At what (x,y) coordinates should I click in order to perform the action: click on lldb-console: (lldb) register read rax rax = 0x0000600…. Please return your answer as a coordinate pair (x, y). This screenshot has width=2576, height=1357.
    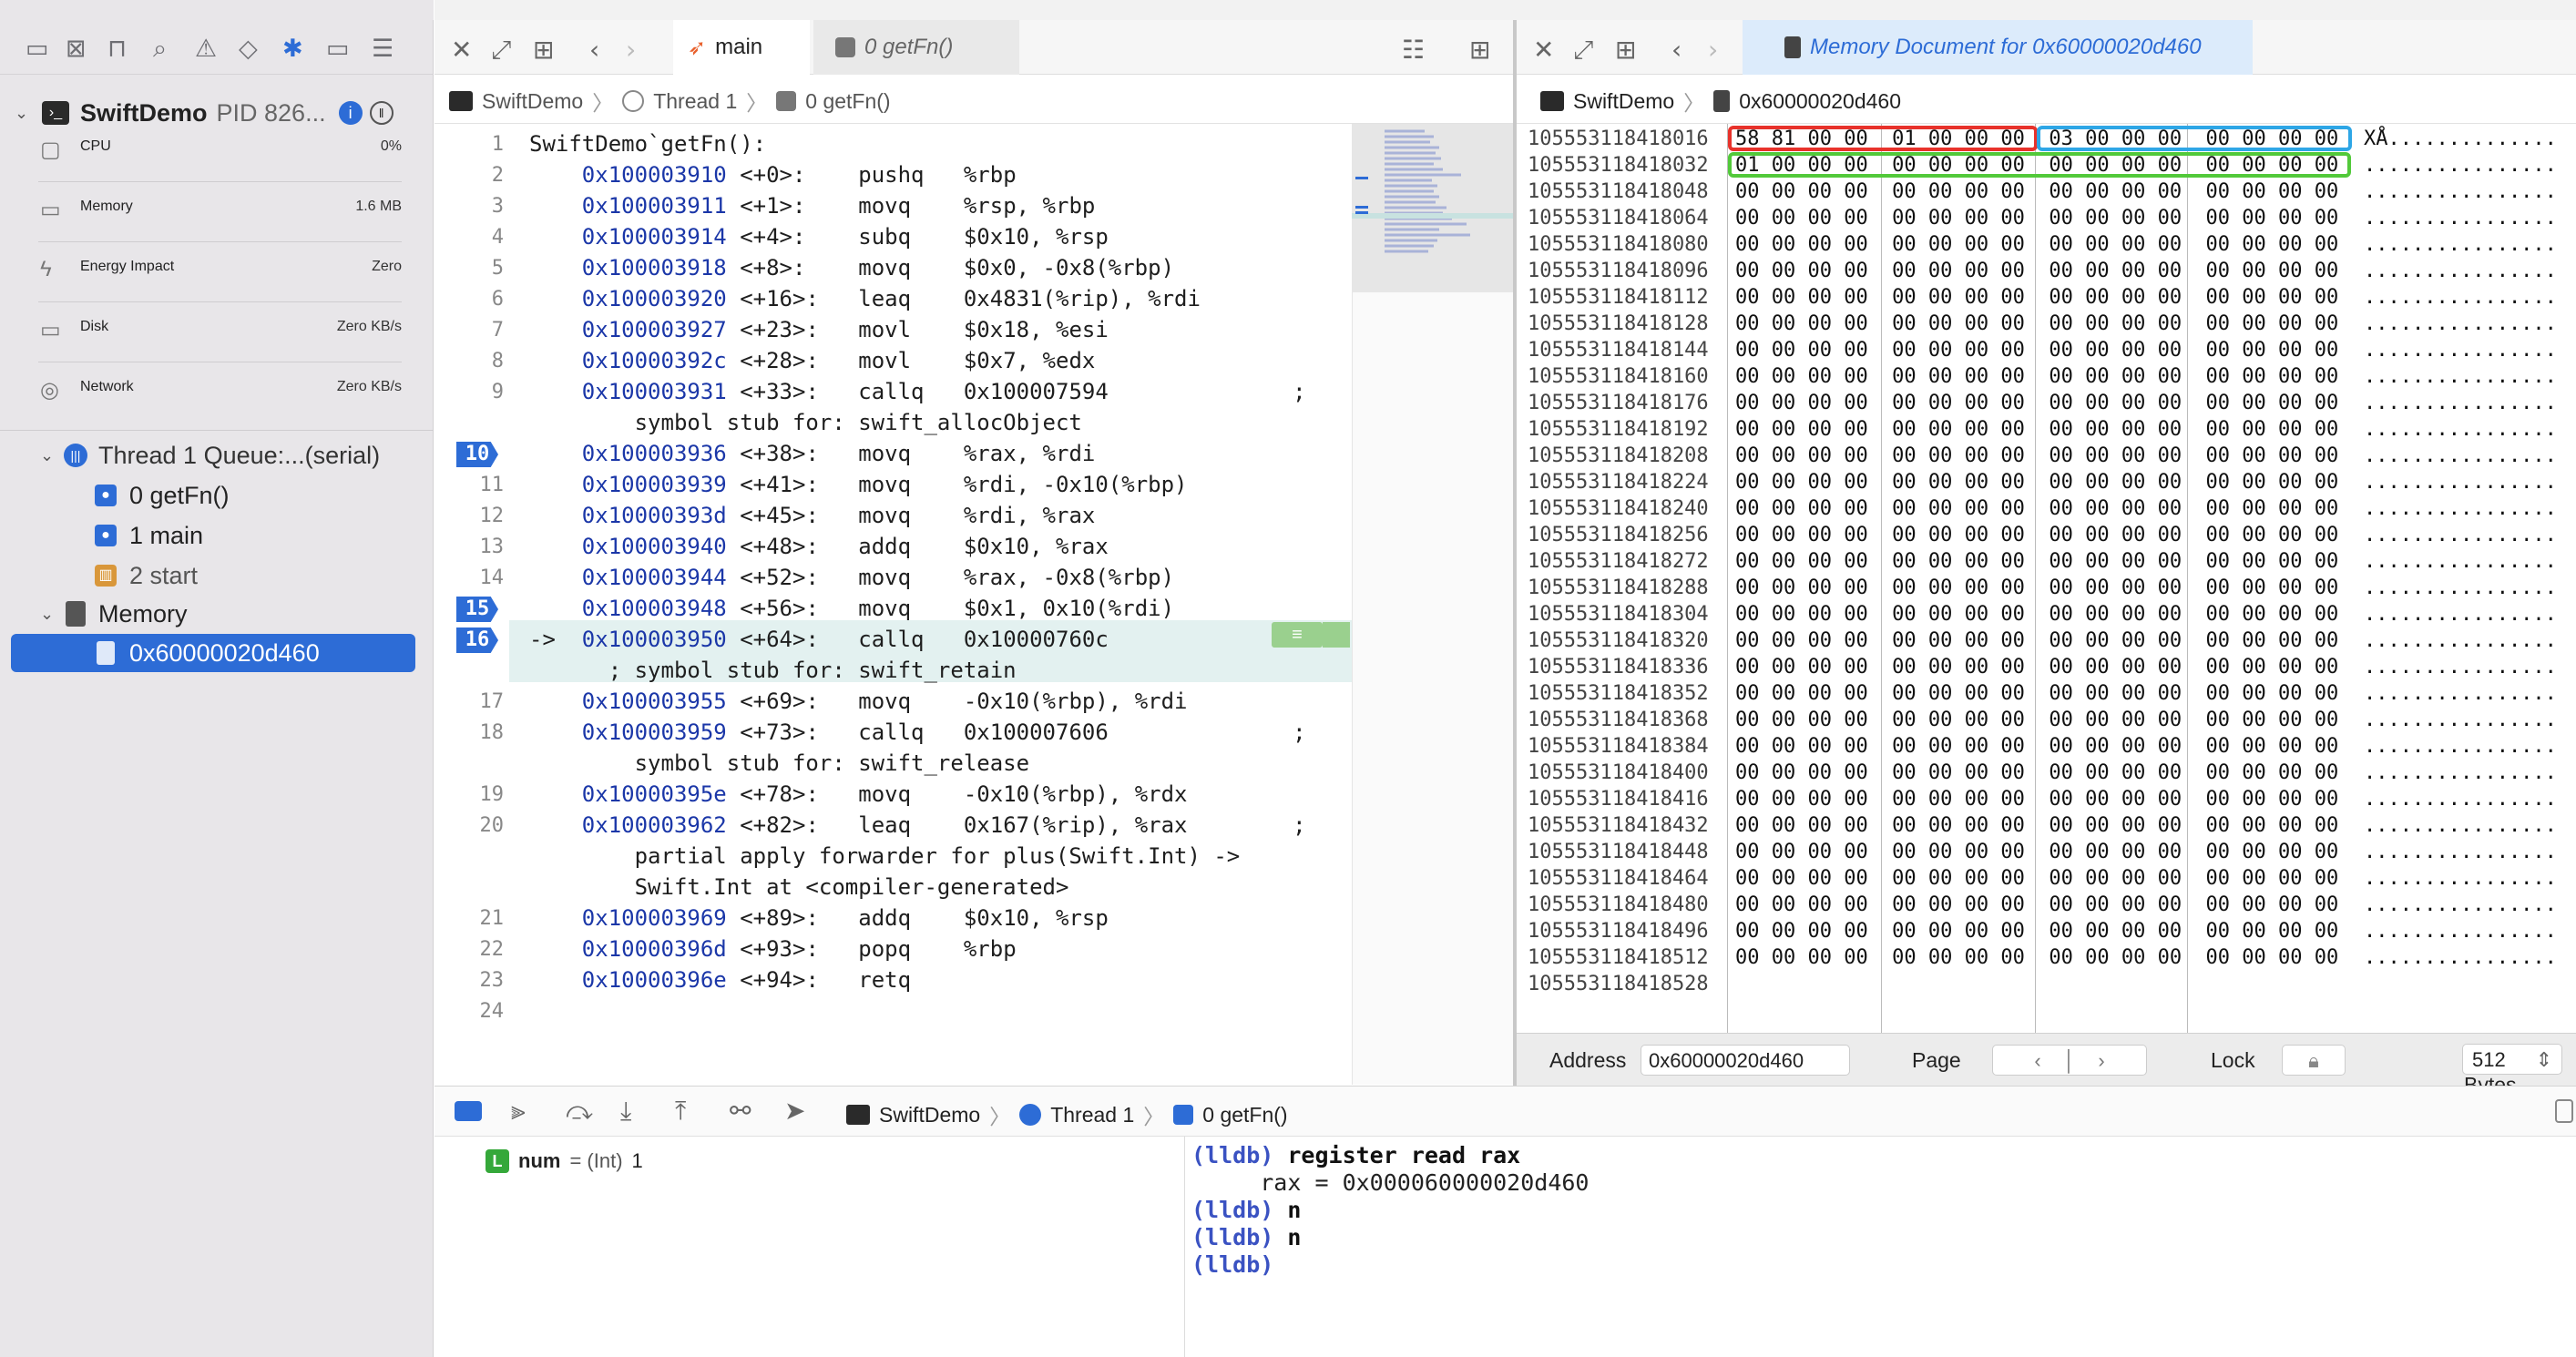
    Looking at the image, I should click on (1881, 1247).